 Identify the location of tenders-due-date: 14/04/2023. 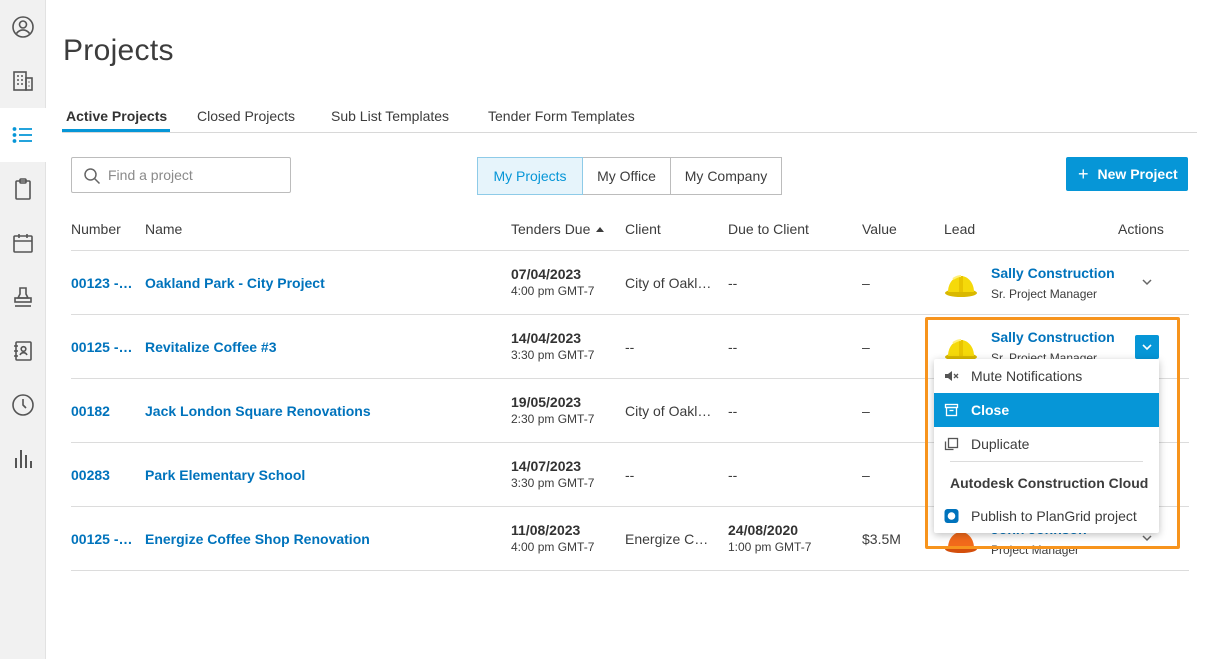
(546, 338).